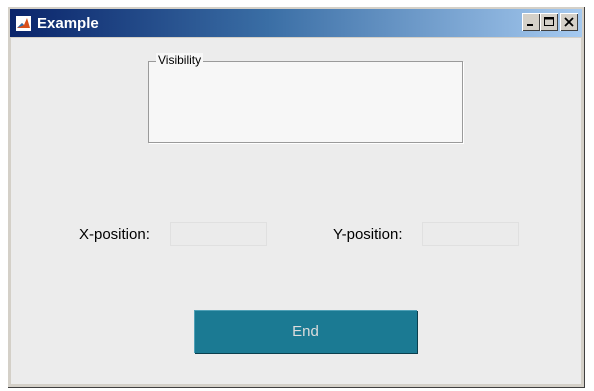 This screenshot has width=594, height=391. I want to click on maximize-button, so click(549, 22).